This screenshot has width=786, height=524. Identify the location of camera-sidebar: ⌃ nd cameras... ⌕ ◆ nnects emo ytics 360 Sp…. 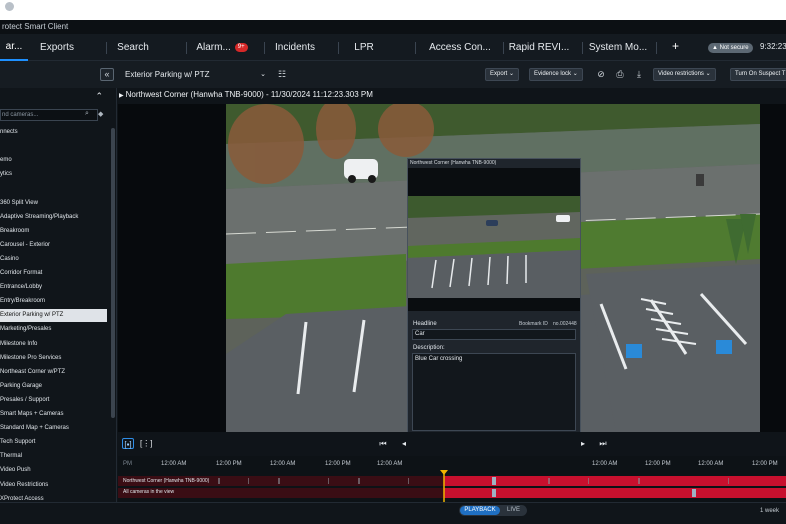
(58, 306).